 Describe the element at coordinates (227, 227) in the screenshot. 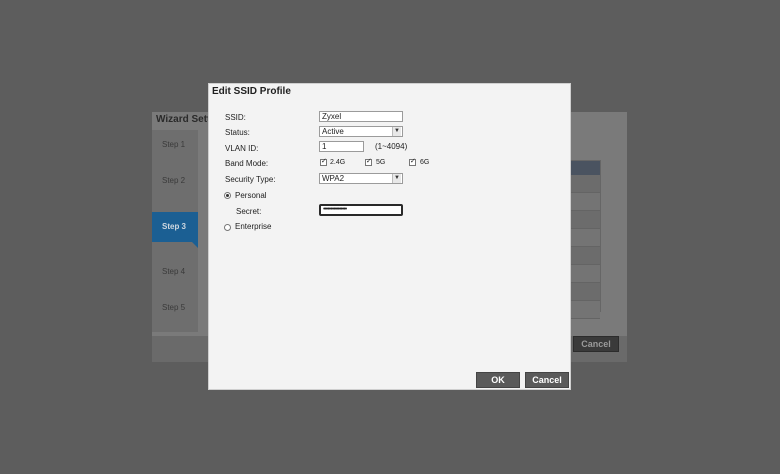

I see `enterprise-radio` at that location.